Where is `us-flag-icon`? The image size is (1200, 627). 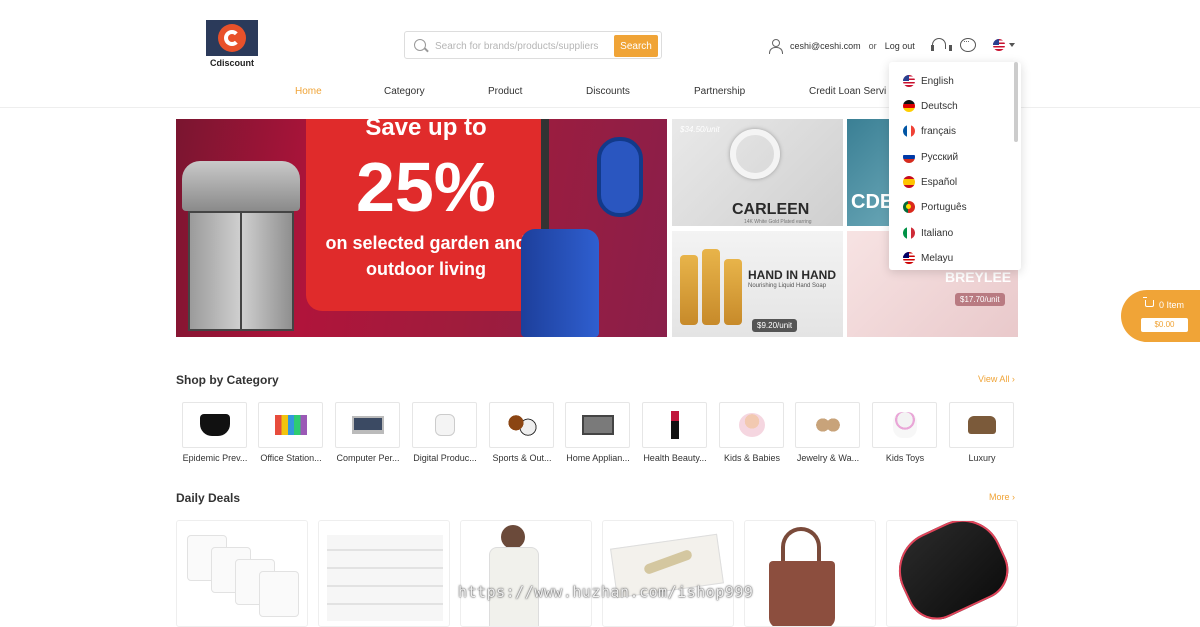 us-flag-icon is located at coordinates (909, 81).